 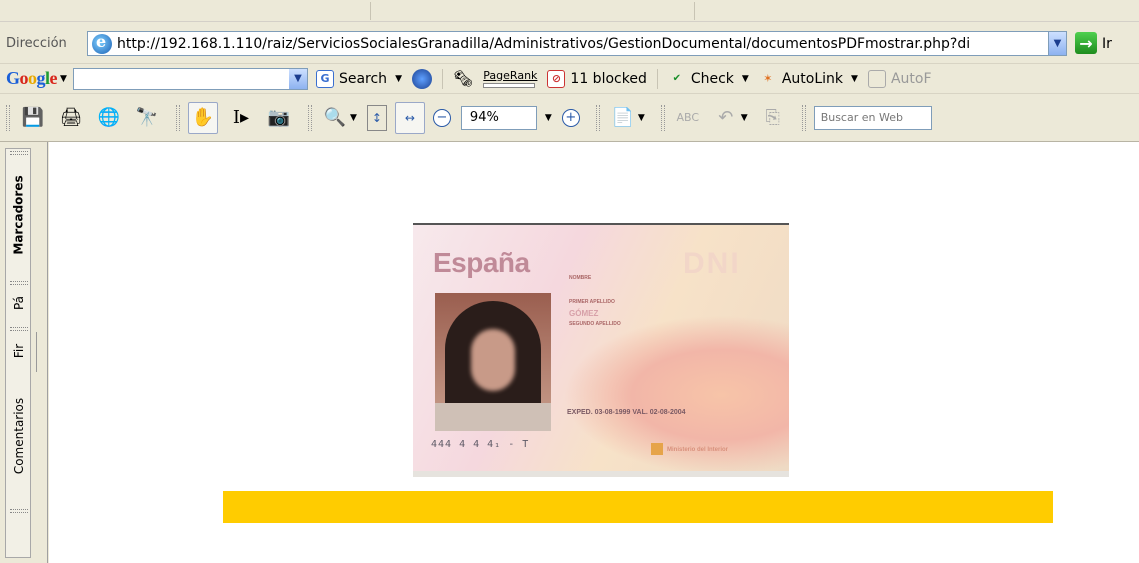 What do you see at coordinates (109, 118) in the screenshot?
I see `email-icon: 🌐` at bounding box center [109, 118].